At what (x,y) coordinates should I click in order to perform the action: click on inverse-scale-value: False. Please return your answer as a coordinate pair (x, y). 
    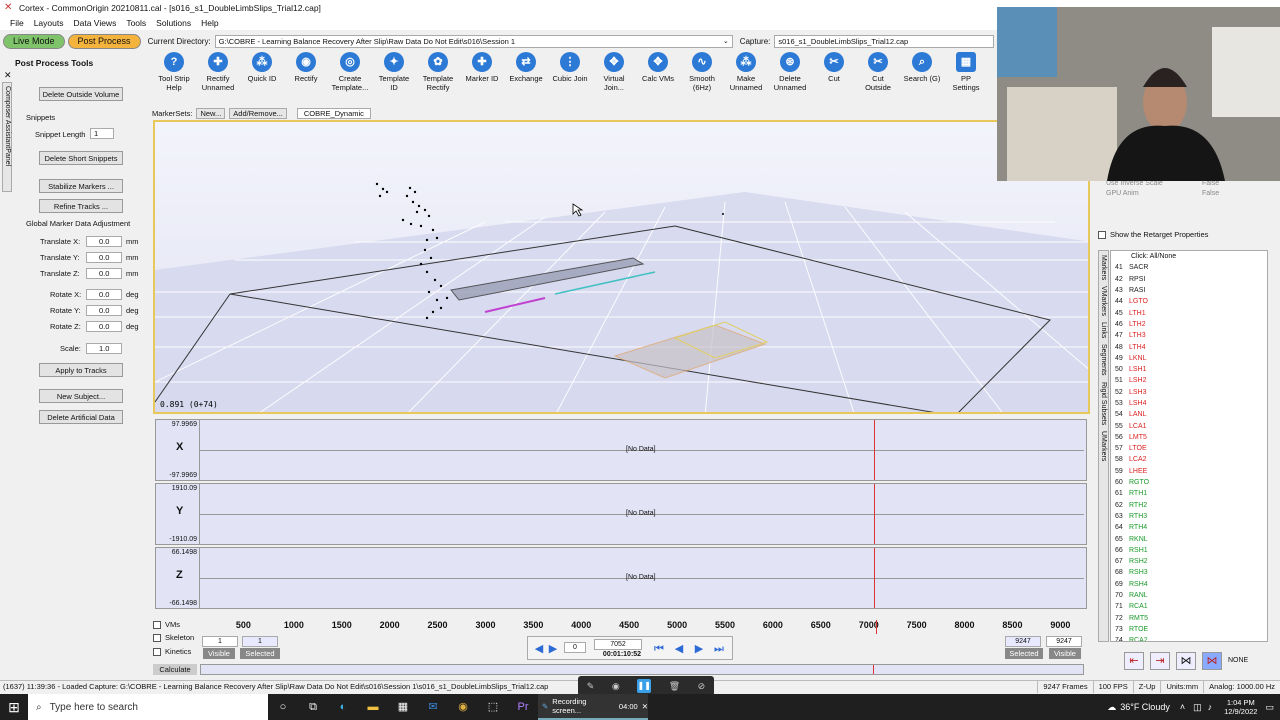
    Looking at the image, I should click on (1210, 183).